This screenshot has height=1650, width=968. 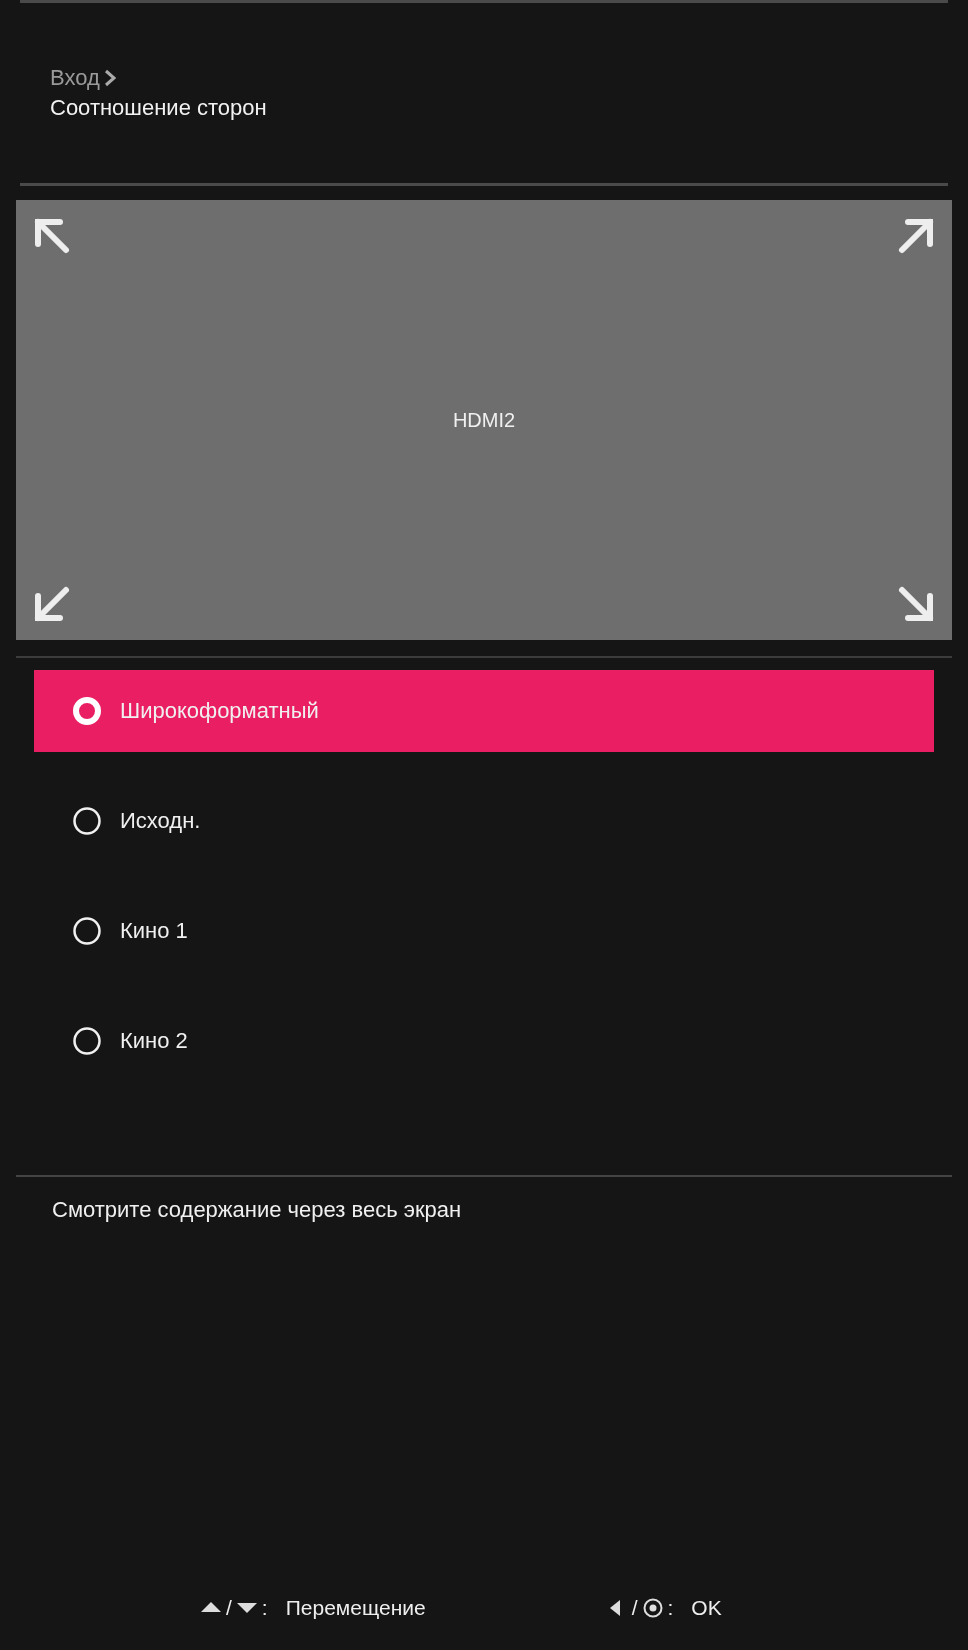 What do you see at coordinates (159, 108) in the screenshot?
I see `menu-title: Соотношение сторон` at bounding box center [159, 108].